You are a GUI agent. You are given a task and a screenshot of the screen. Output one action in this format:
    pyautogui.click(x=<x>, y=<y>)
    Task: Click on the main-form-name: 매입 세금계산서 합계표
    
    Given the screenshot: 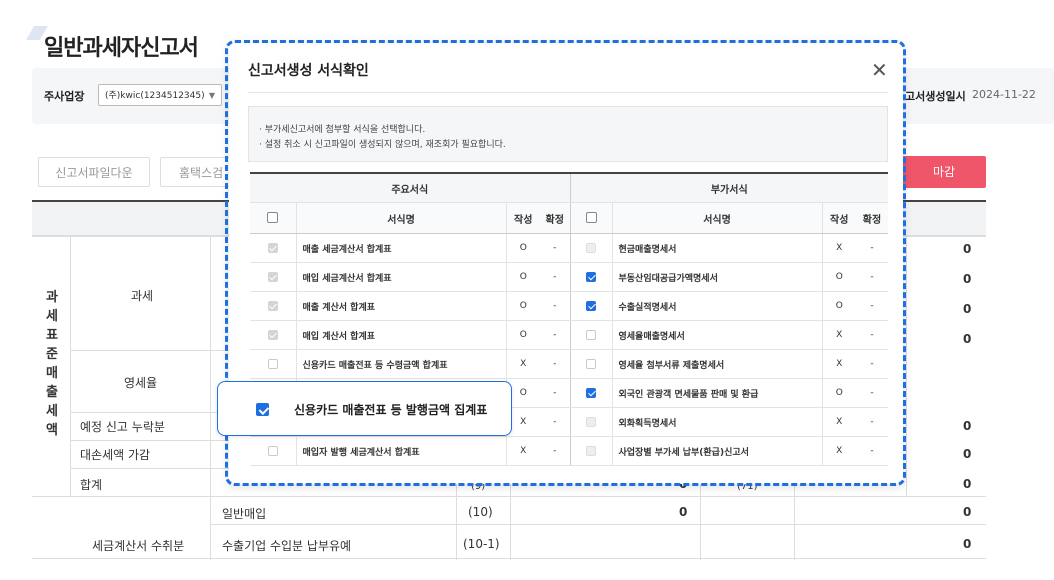 What is the action you would take?
    pyautogui.click(x=400, y=277)
    